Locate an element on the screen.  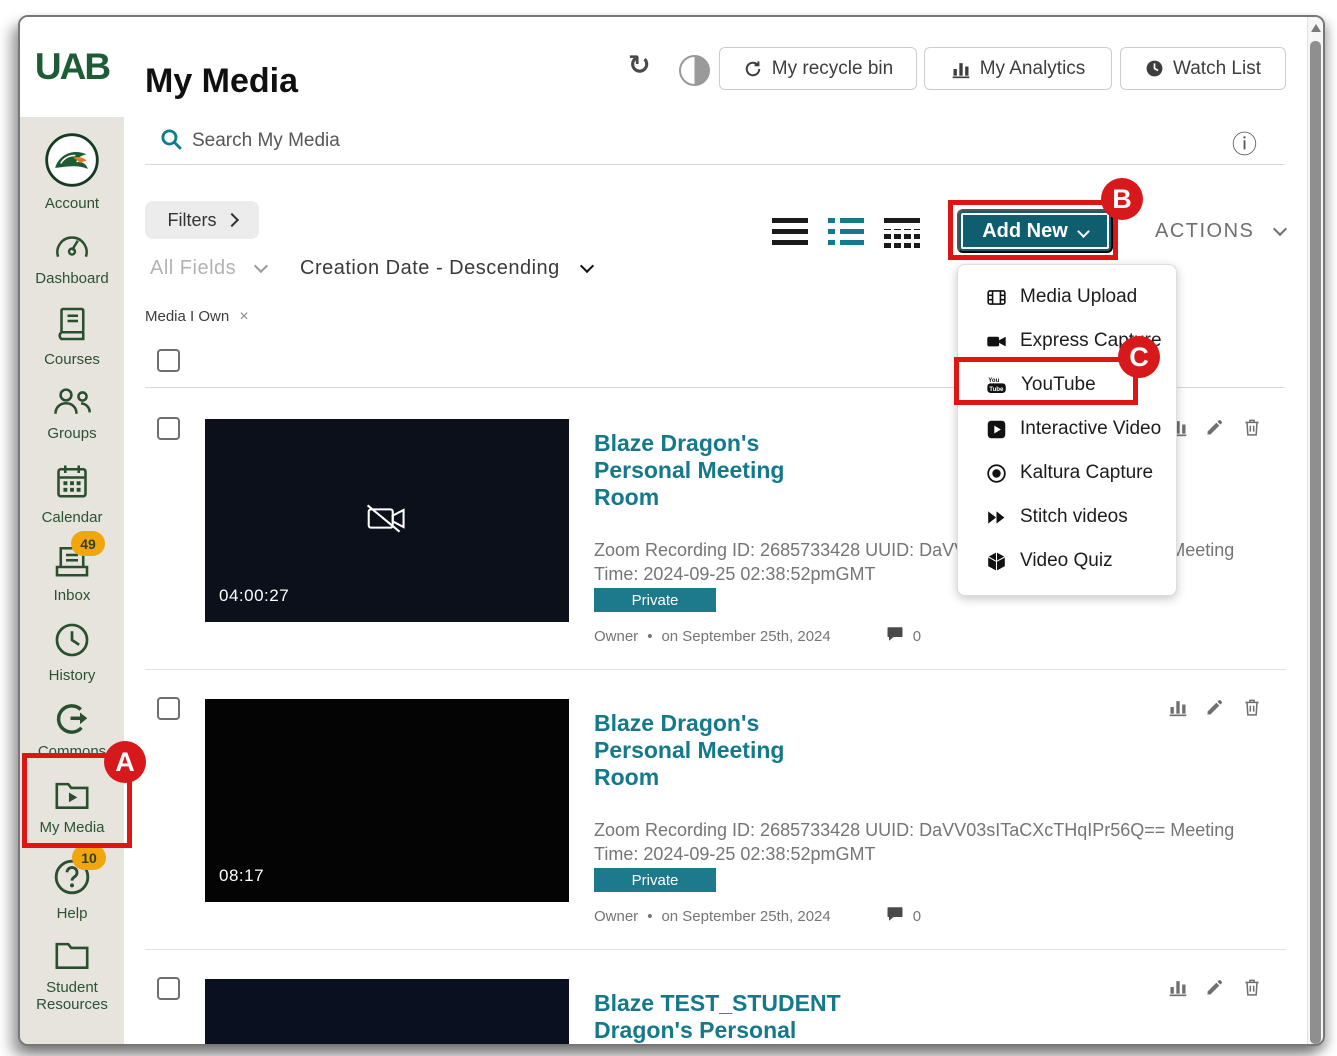
uab-logo: UAB is located at coordinates (72, 67).